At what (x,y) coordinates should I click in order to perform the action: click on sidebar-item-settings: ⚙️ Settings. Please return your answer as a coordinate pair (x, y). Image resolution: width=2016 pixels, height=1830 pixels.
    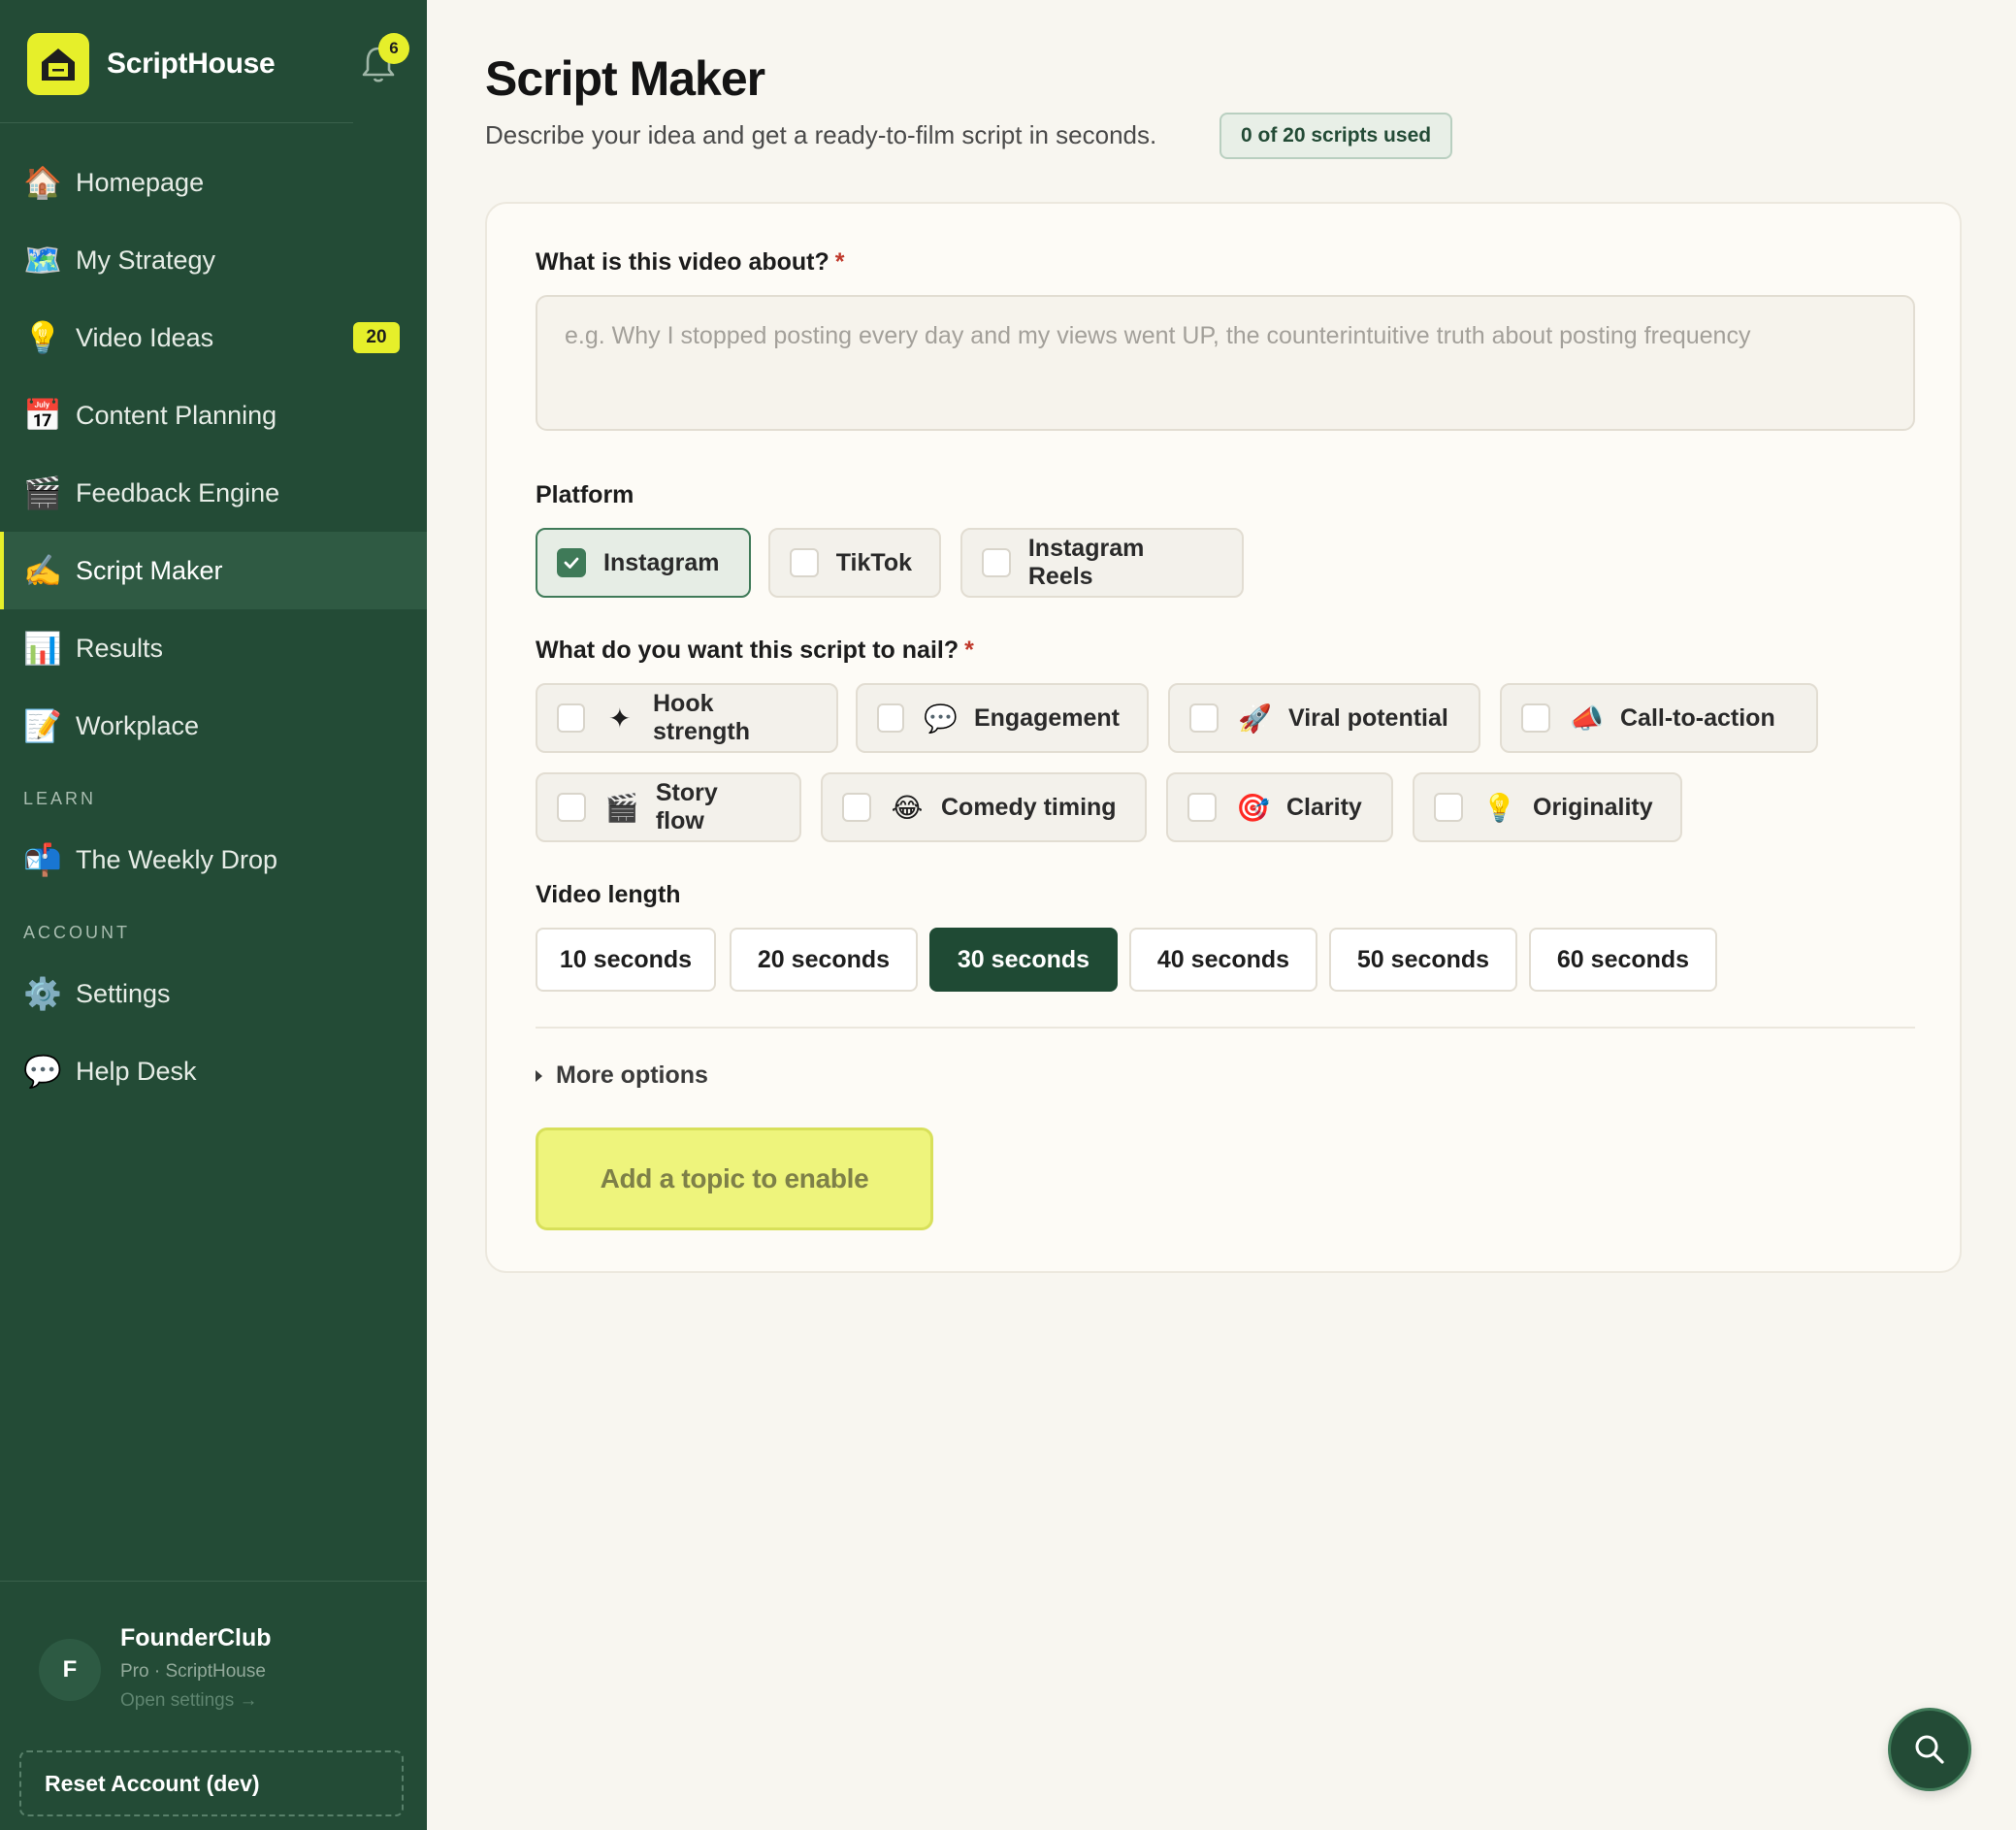
    Looking at the image, I should click on (213, 994).